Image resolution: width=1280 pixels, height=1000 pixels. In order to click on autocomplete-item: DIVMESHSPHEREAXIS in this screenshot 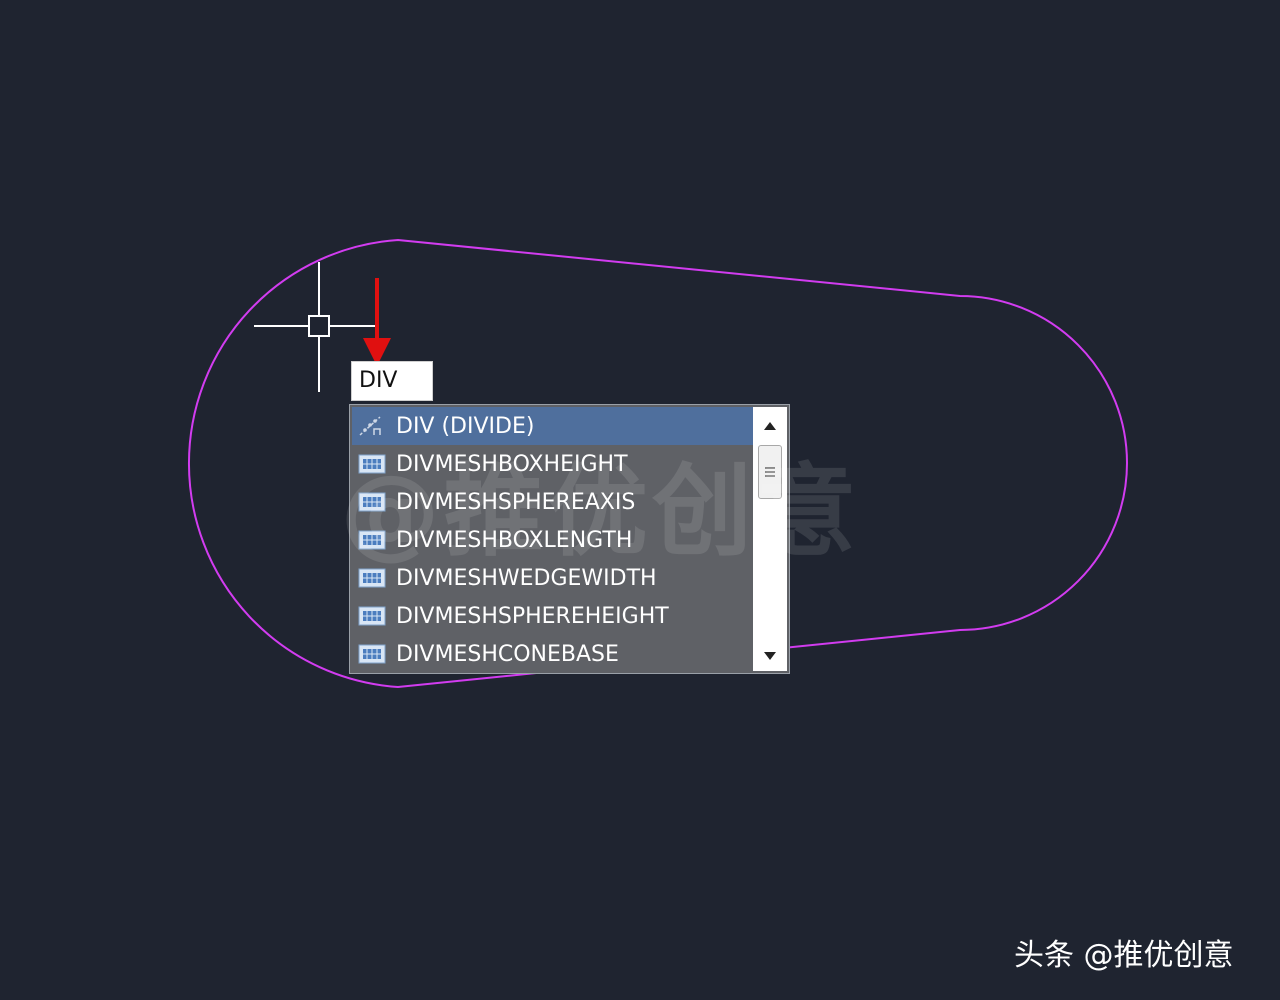, I will do `click(553, 502)`.